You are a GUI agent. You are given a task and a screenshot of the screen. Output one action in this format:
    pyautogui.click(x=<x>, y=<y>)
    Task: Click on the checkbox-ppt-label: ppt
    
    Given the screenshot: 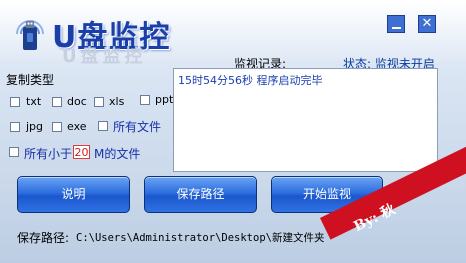 What is the action you would take?
    pyautogui.click(x=164, y=99)
    